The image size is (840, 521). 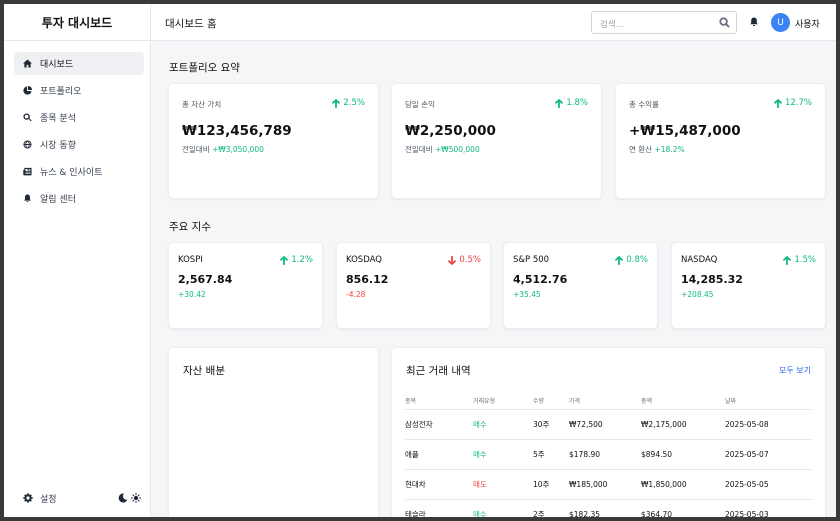 What do you see at coordinates (129, 498) in the screenshot?
I see `theme-toggle` at bounding box center [129, 498].